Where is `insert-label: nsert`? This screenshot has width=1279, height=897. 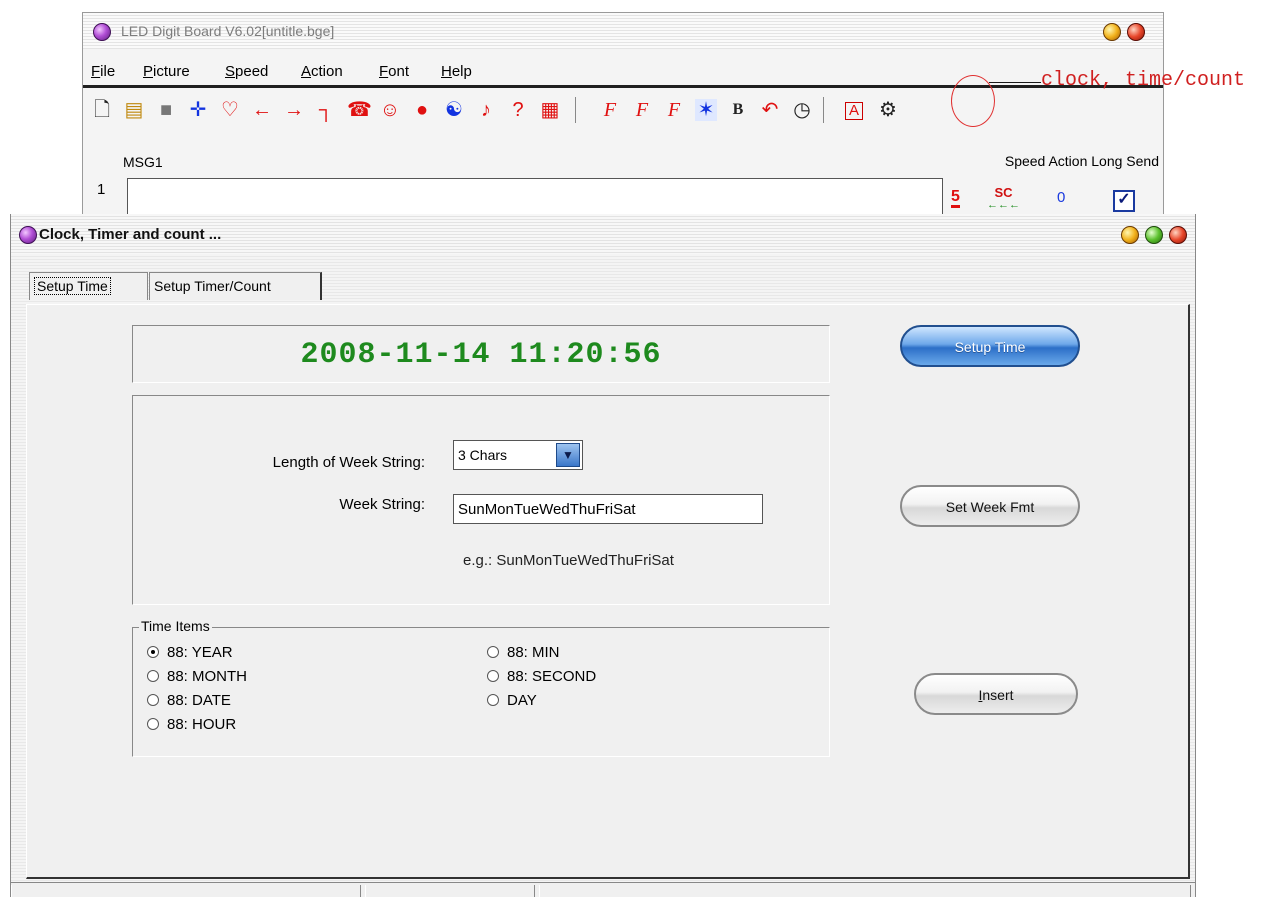 insert-label: nsert is located at coordinates (998, 695).